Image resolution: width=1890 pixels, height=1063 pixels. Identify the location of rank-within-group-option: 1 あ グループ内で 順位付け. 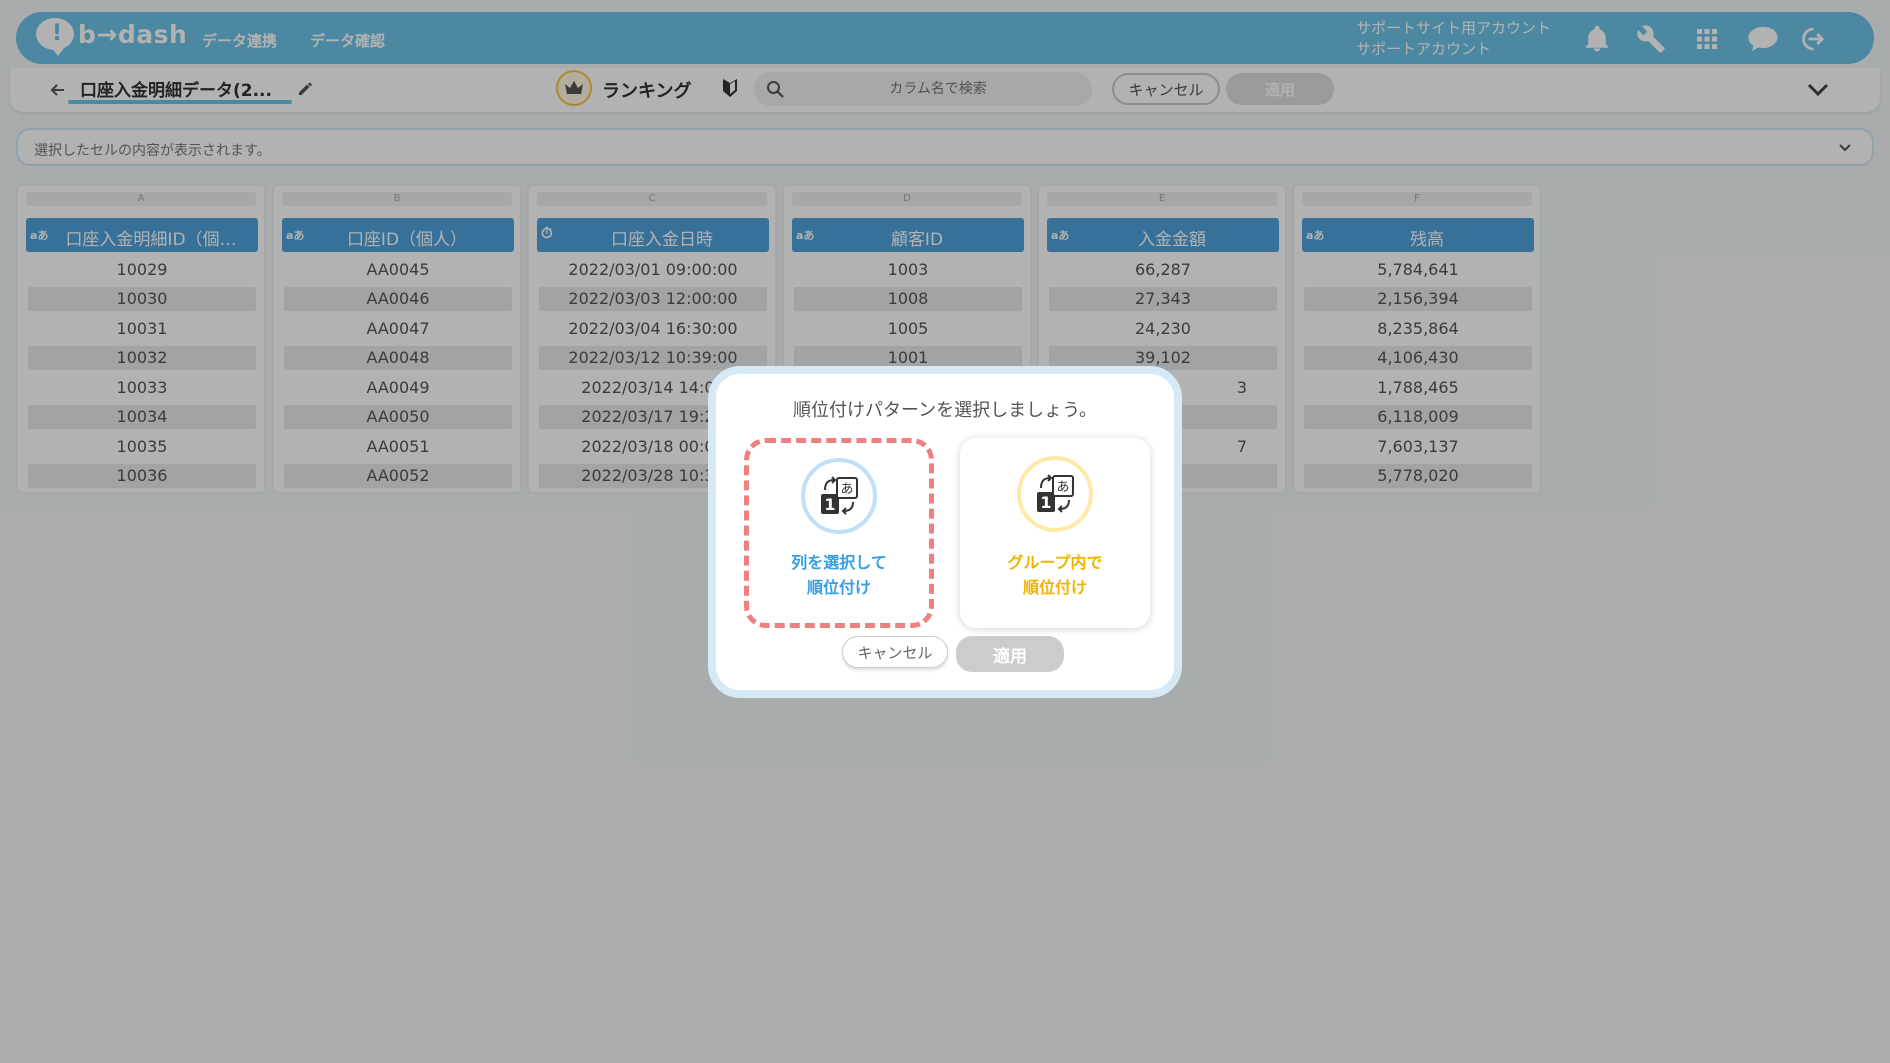
(1055, 533).